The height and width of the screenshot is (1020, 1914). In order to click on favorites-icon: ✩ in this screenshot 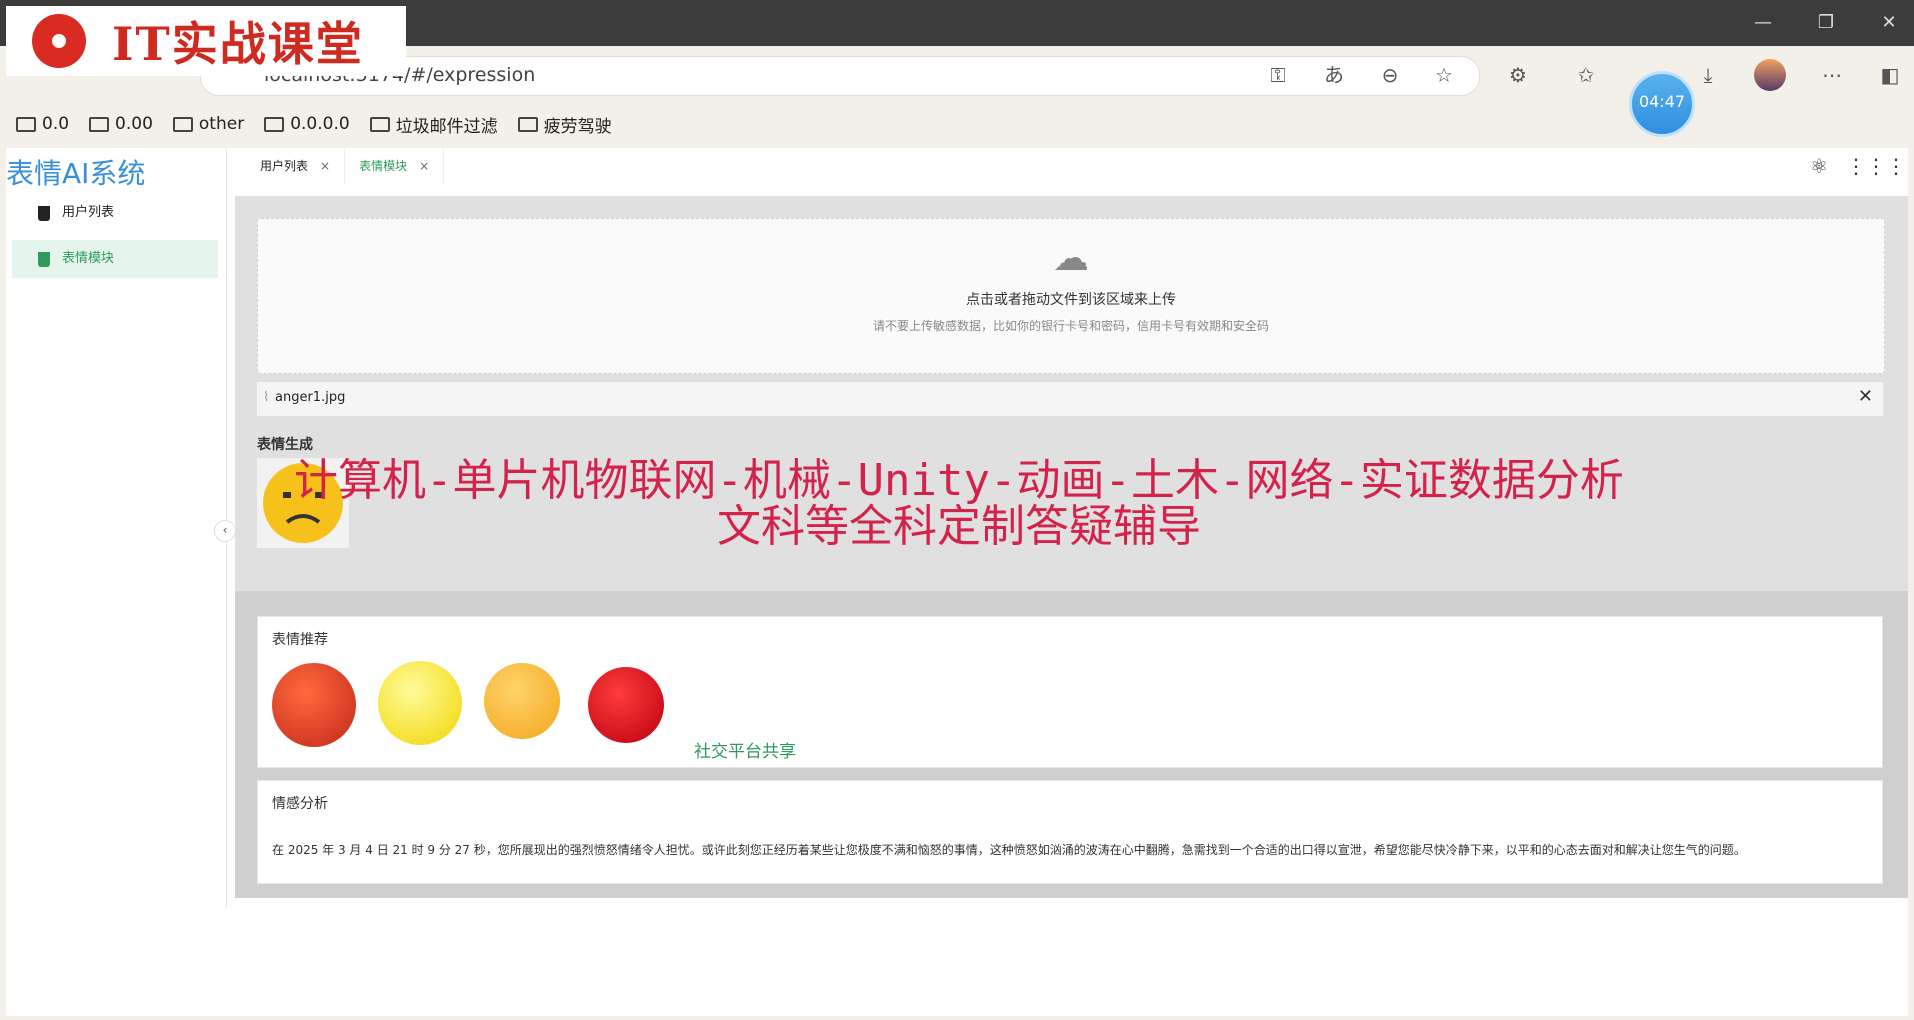, I will do `click(1586, 75)`.